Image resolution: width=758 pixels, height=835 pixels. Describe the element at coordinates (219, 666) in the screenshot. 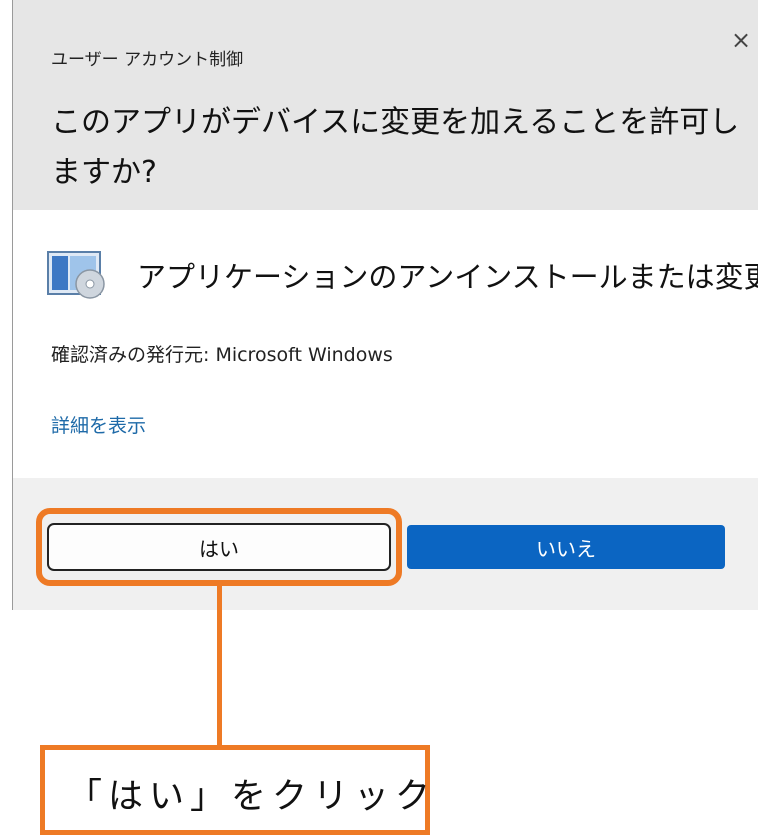

I see `callout-connector-line` at that location.